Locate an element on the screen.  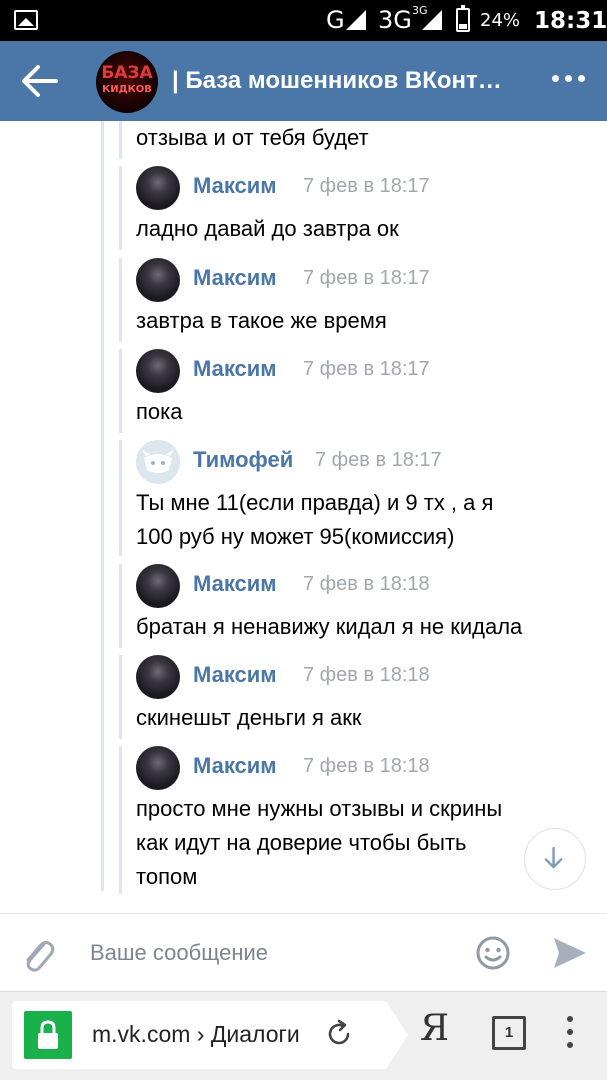
tabs-counter-button: 1 is located at coordinates (509, 1033).